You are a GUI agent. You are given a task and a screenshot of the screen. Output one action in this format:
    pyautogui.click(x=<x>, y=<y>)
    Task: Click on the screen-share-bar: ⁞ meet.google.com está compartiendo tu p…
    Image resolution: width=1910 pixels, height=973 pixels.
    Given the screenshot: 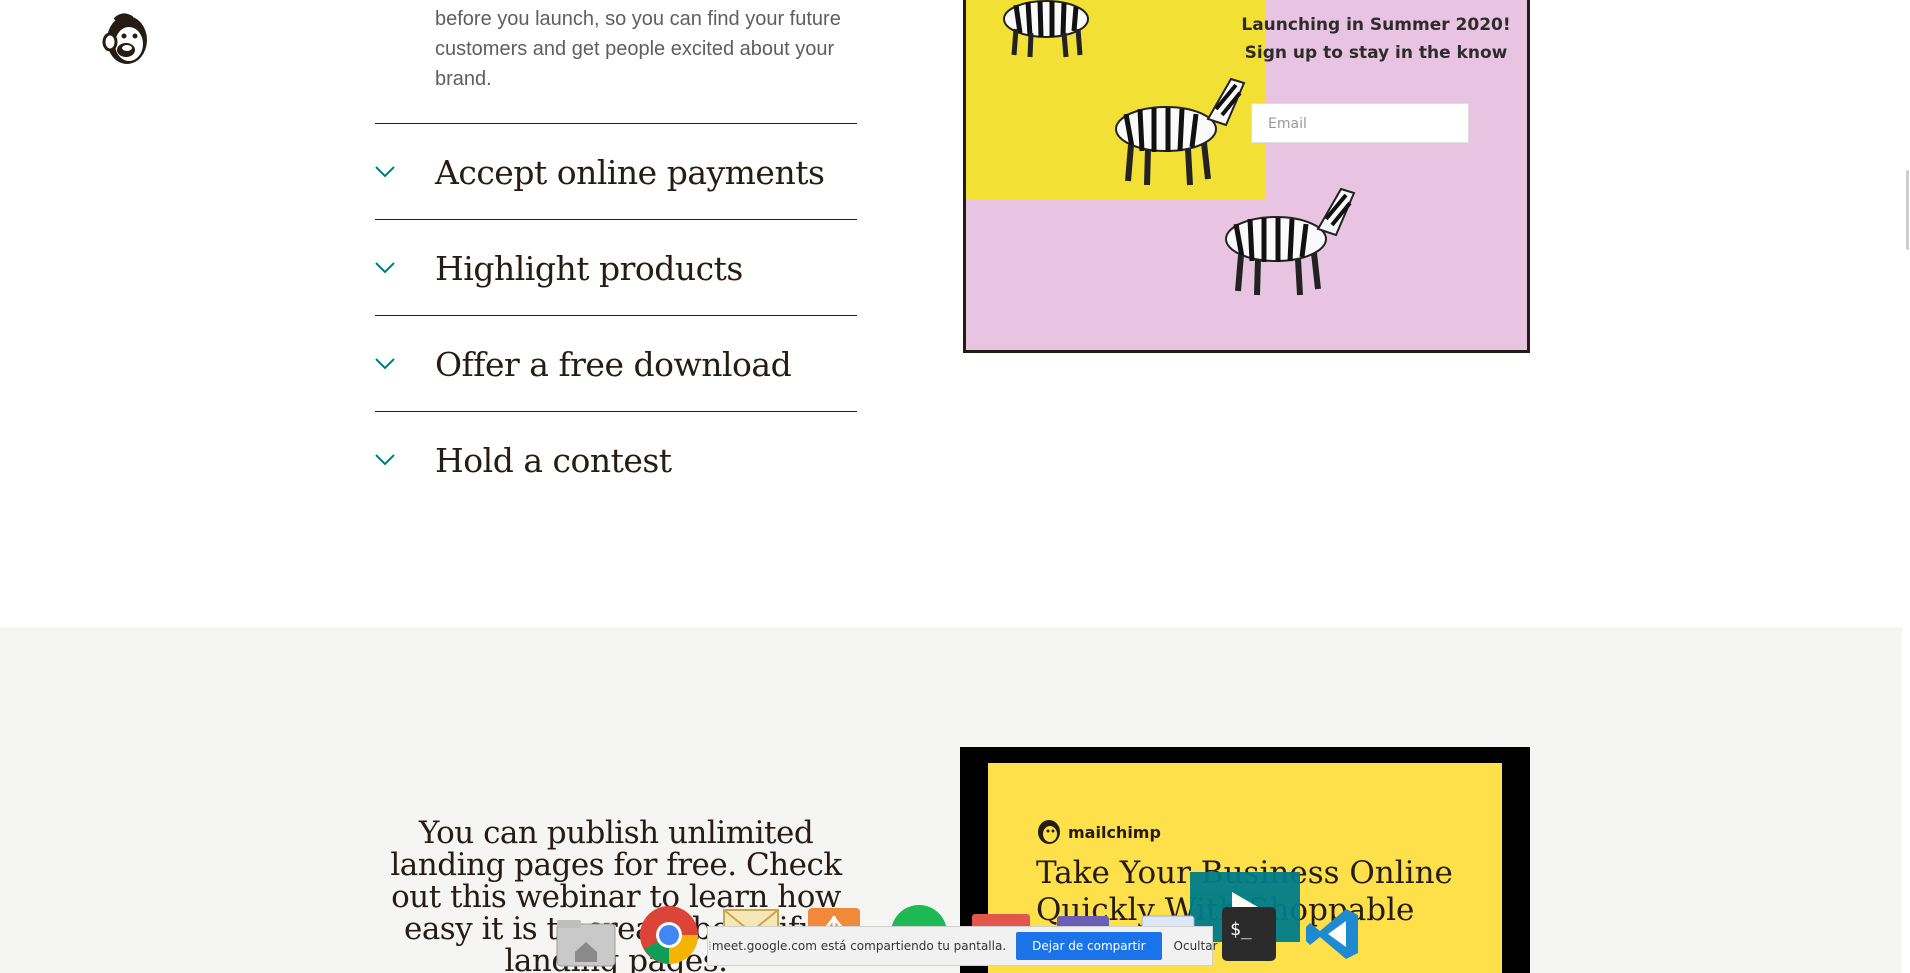 What is the action you would take?
    pyautogui.click(x=962, y=946)
    